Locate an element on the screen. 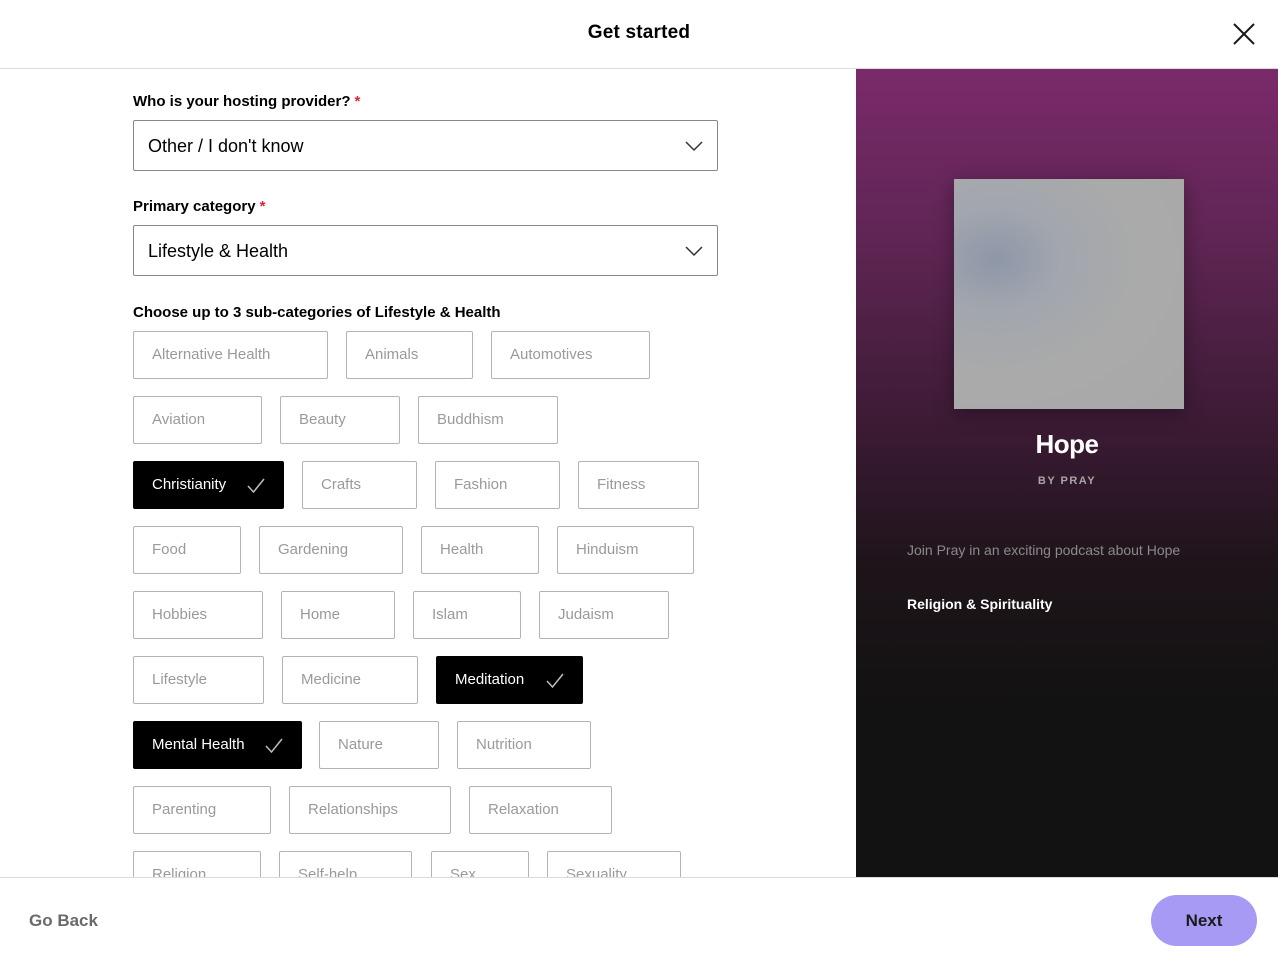 The height and width of the screenshot is (959, 1278). subcategory-chip-label: Buddhism is located at coordinates (470, 419).